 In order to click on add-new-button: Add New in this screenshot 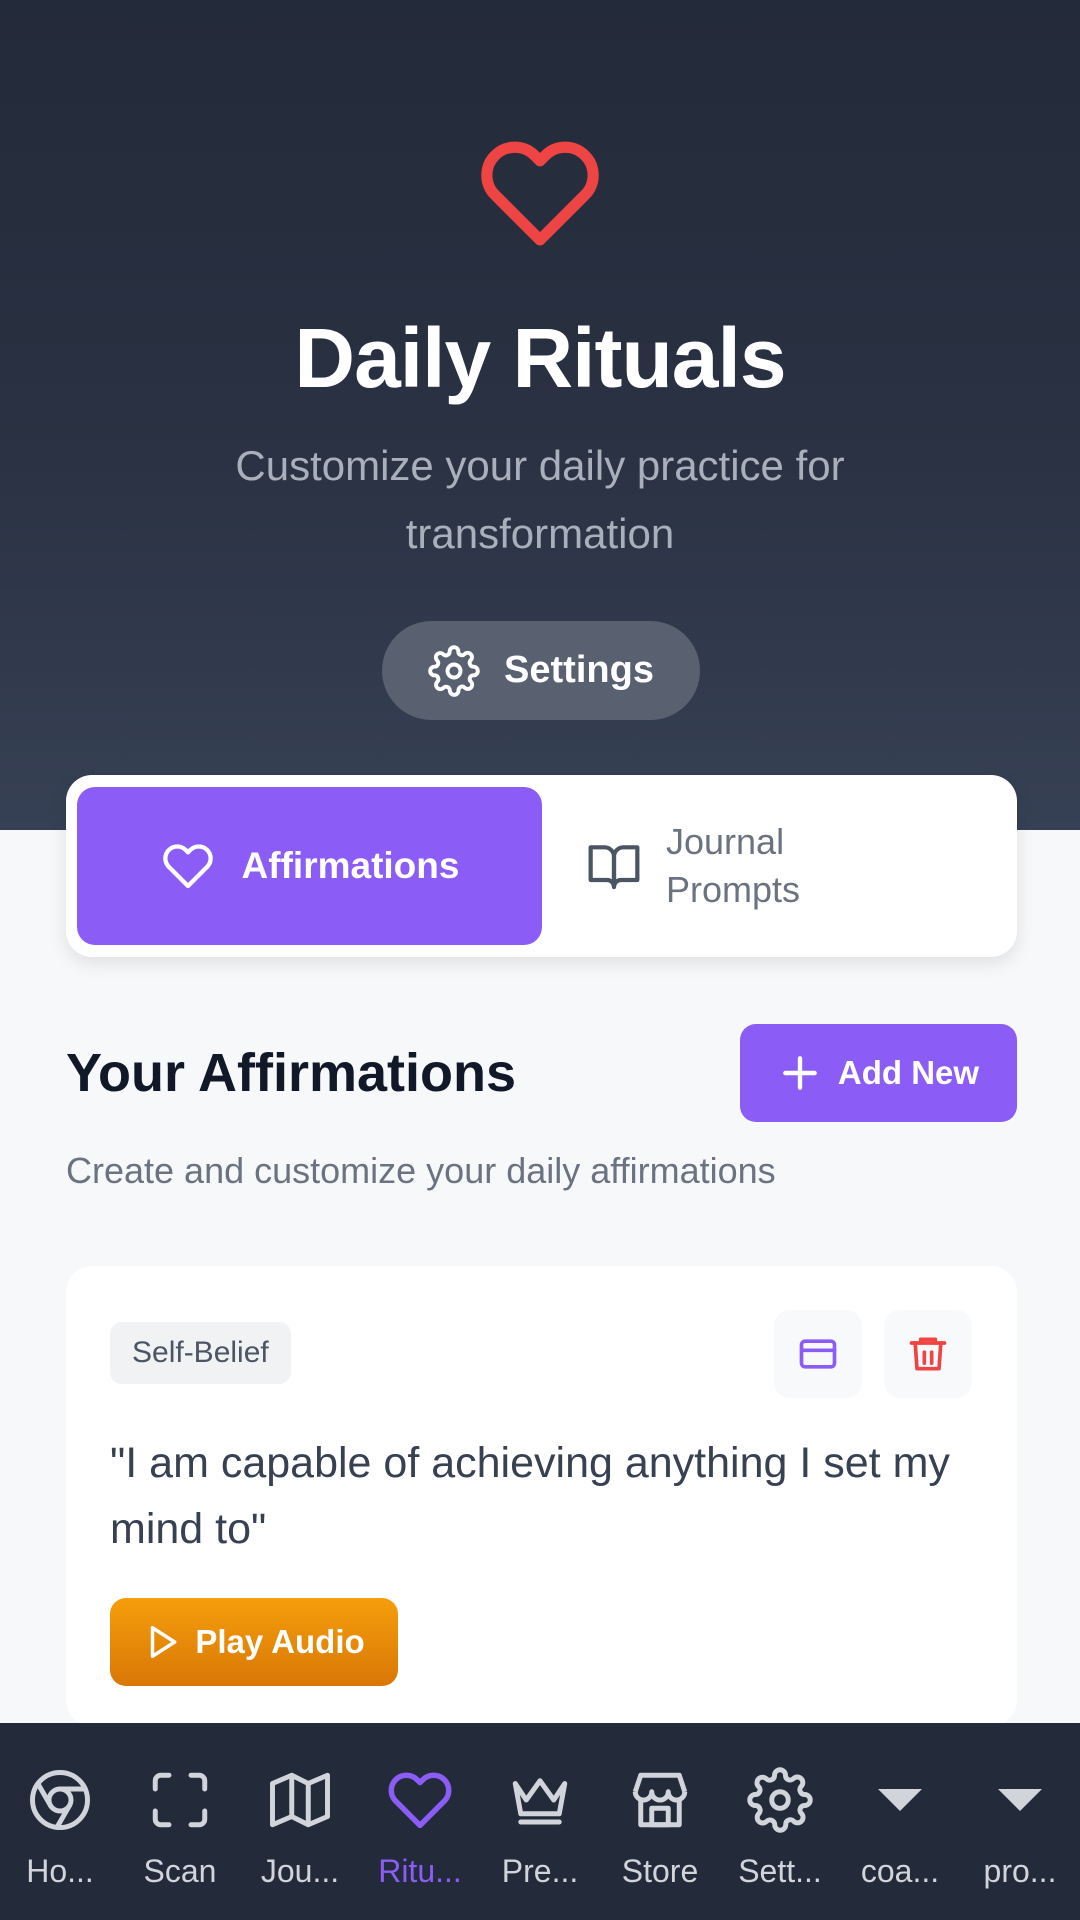, I will do `click(878, 1073)`.